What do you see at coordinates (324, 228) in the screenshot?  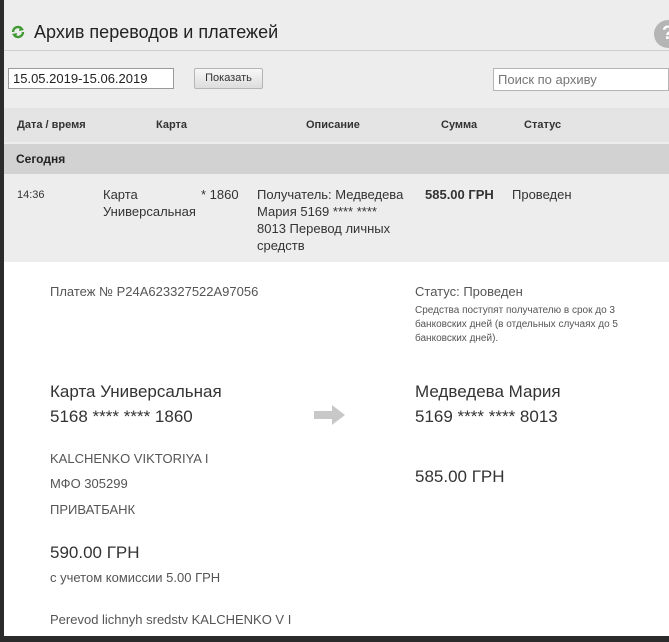 I see `row-desc-line3: 8013 Перевод личных` at bounding box center [324, 228].